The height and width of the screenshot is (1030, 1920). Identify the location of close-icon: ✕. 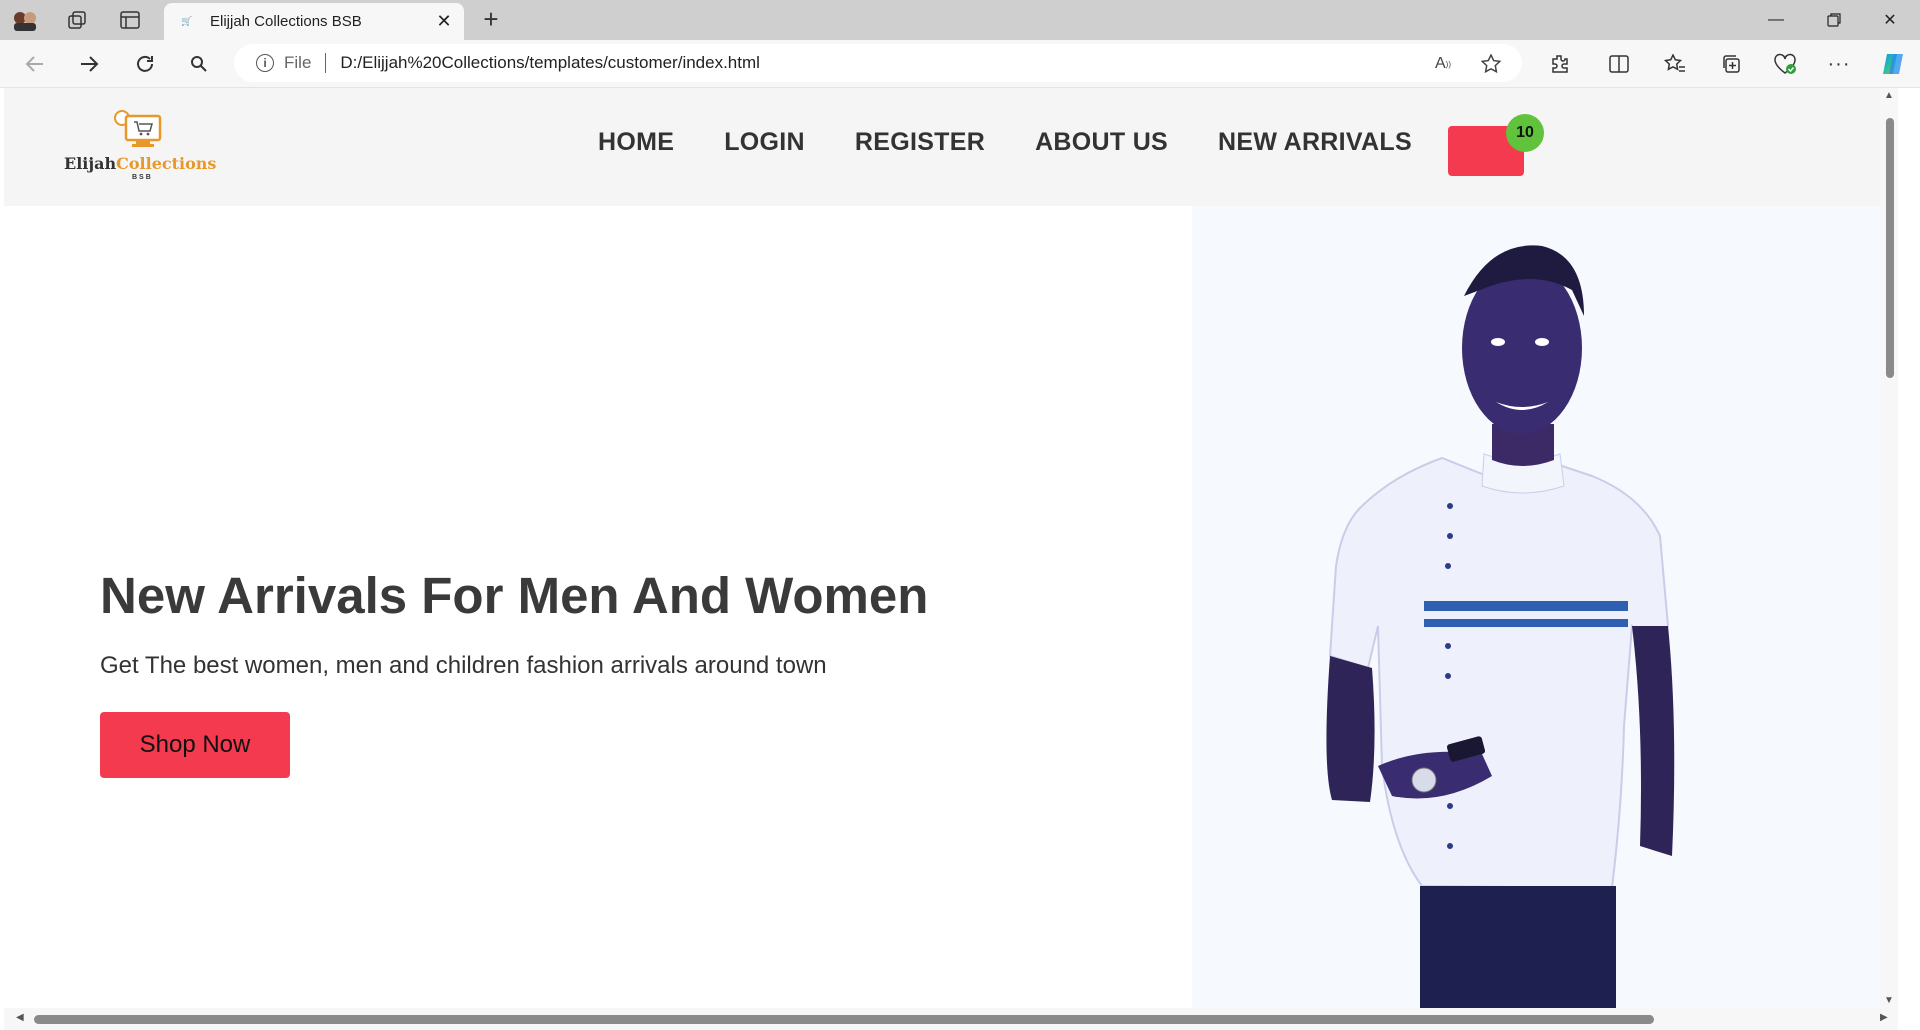
(444, 21).